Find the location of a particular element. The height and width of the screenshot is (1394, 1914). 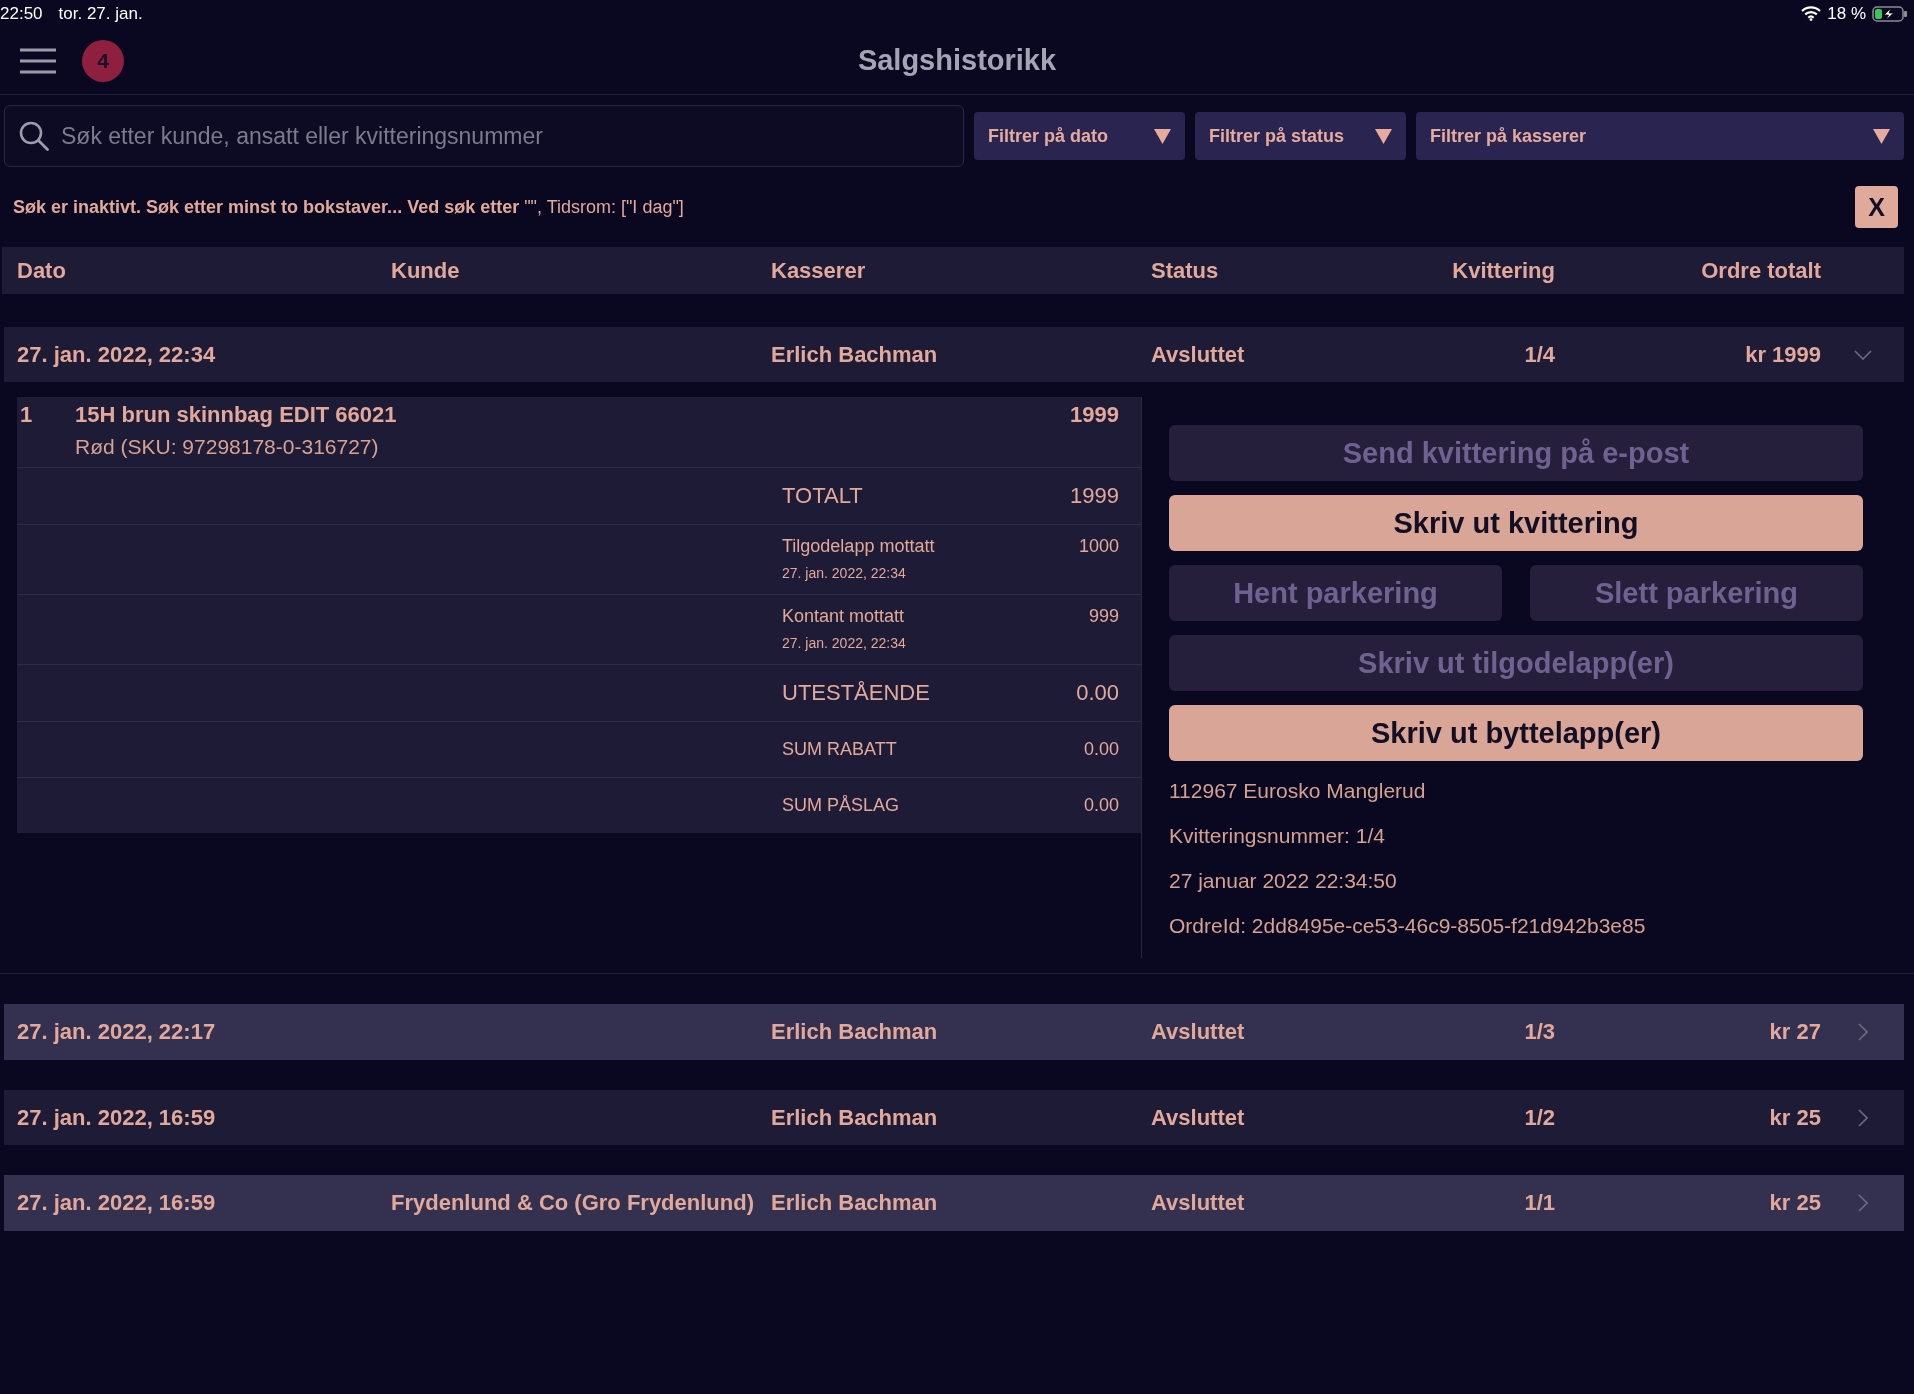

table-cell-text: 1/1 is located at coordinates (1539, 1203).